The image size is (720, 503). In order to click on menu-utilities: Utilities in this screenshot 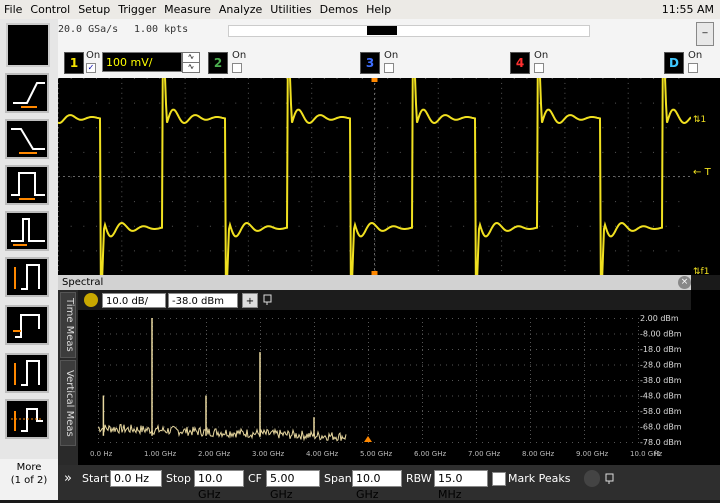, I will do `click(290, 9)`.